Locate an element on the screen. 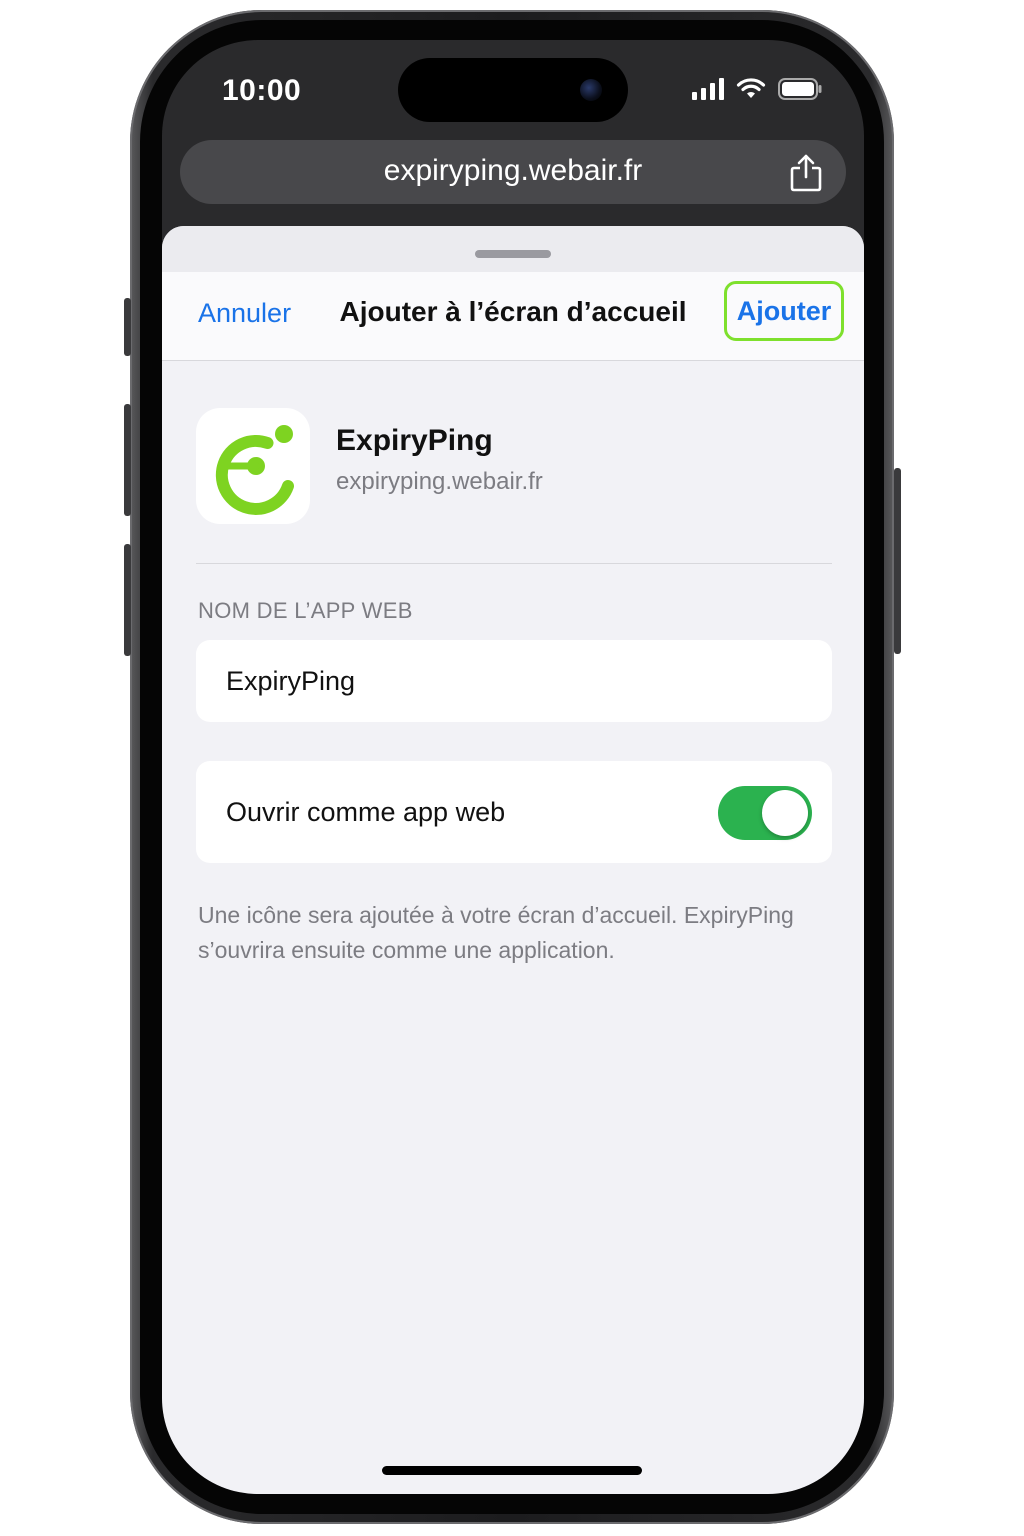 Image resolution: width=1024 pixels, height=1536 pixels. open-as-web-app-toggle is located at coordinates (765, 813).